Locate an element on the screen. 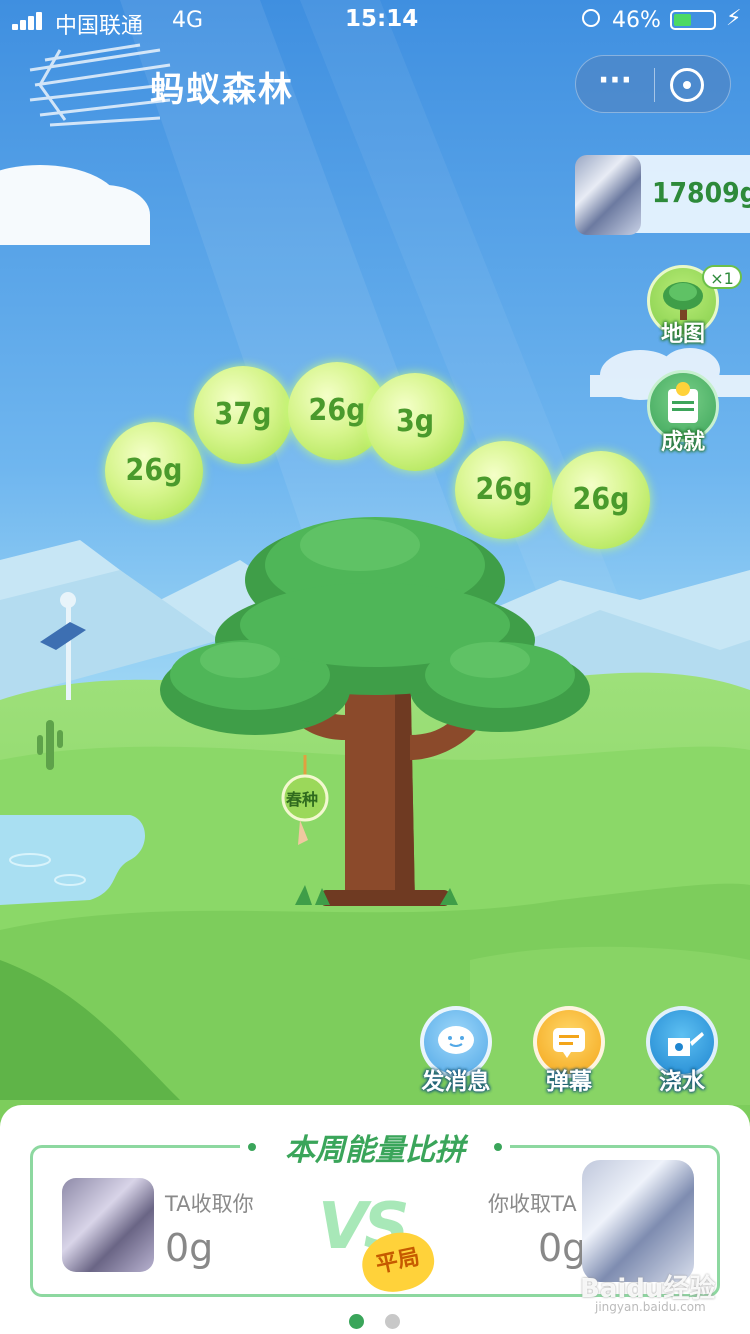 This screenshot has width=750, height=1334. energy-ball: 37g is located at coordinates (243, 415).